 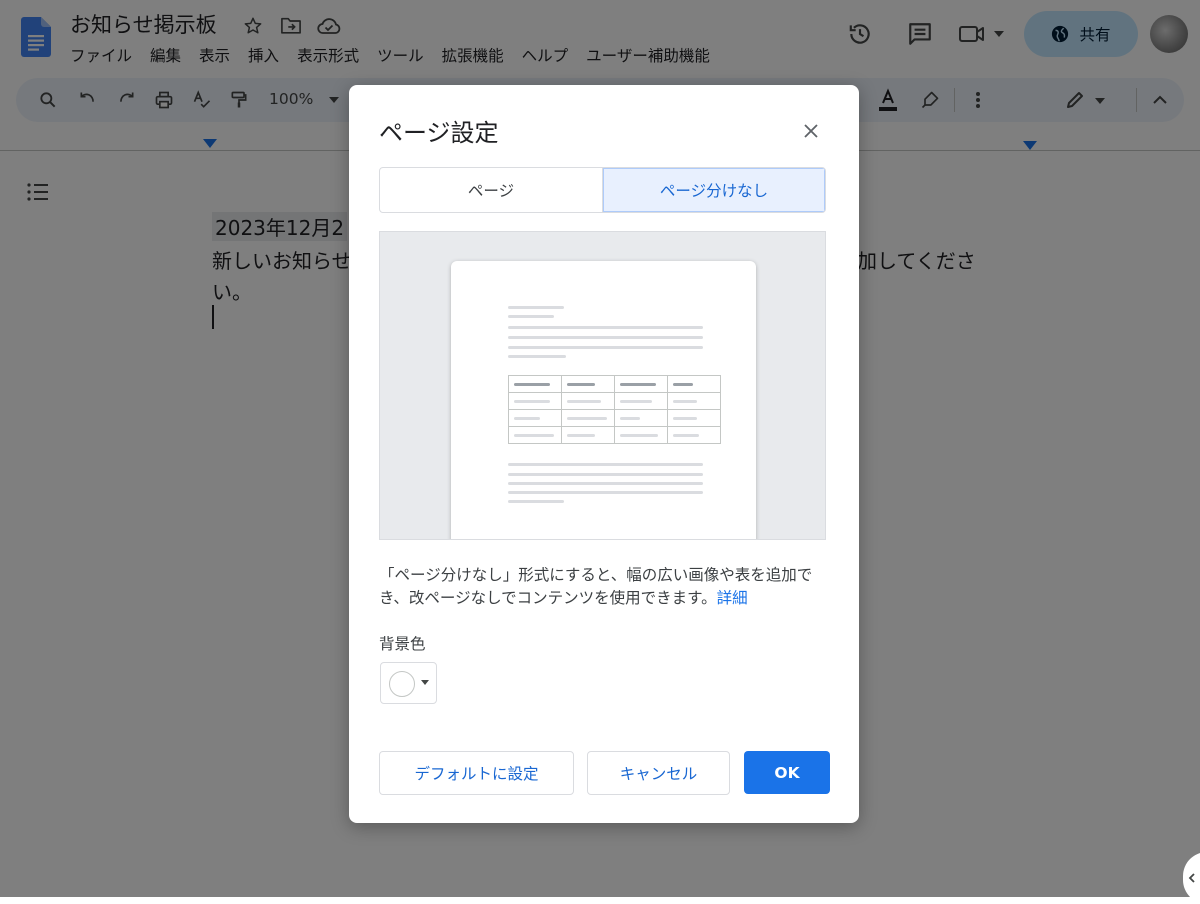 I want to click on page-format-toggle: ページ ページ分けなし, so click(x=602, y=190).